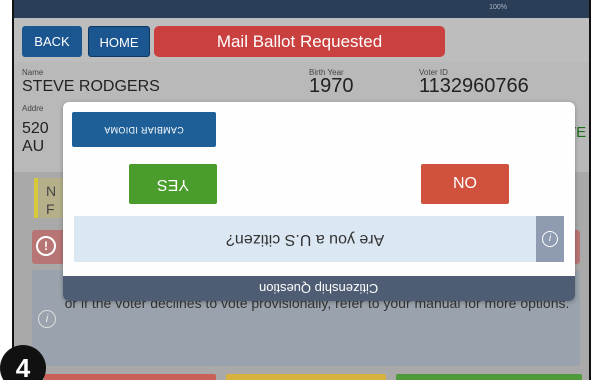 The height and width of the screenshot is (380, 597). What do you see at coordinates (50, 209) in the screenshot?
I see `note-partial-2: F` at bounding box center [50, 209].